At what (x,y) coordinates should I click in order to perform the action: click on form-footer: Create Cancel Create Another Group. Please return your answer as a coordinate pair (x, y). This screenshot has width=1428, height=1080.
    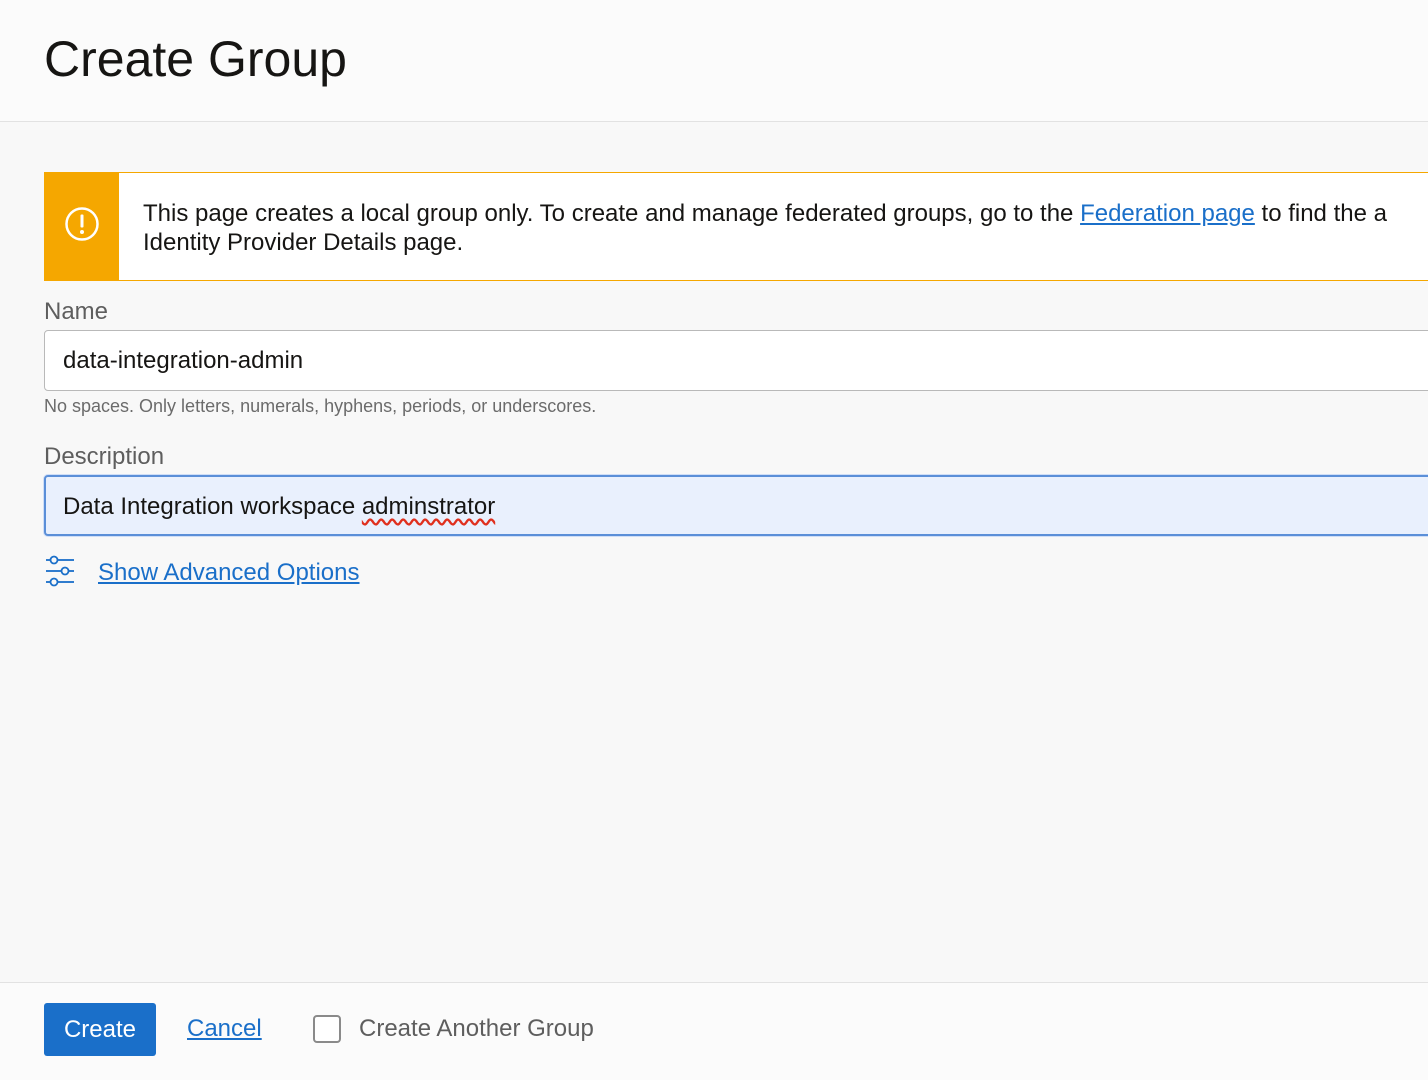
    Looking at the image, I should click on (714, 1031).